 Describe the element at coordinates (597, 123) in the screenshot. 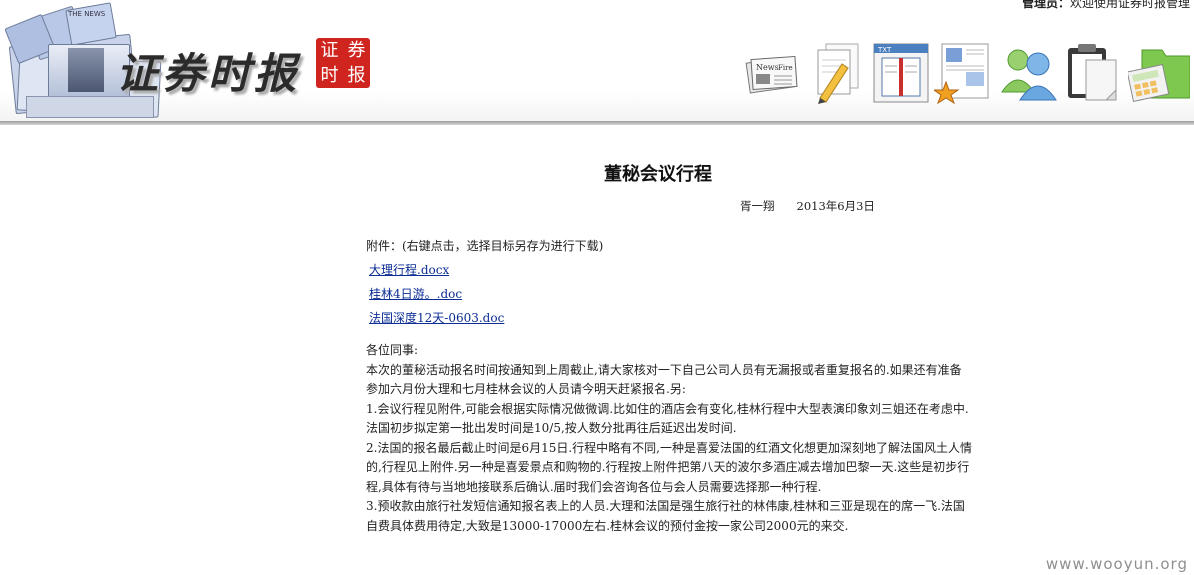

I see `header-divider` at that location.